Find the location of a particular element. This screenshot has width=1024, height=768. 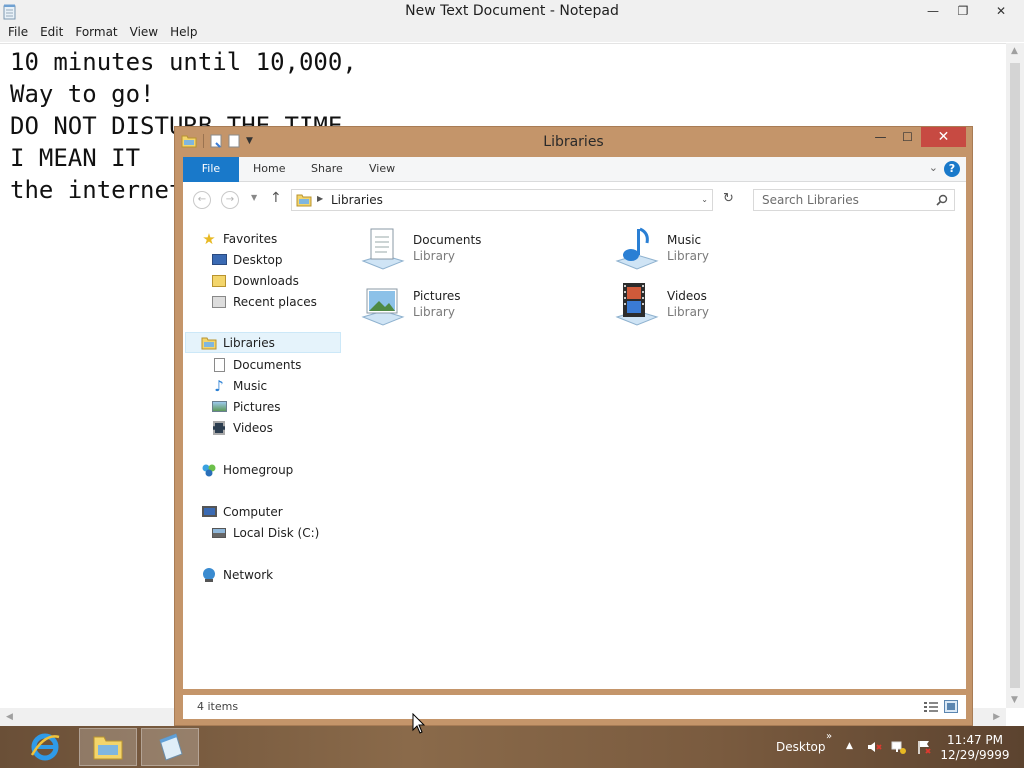

item-count: 4 items is located at coordinates (218, 706).